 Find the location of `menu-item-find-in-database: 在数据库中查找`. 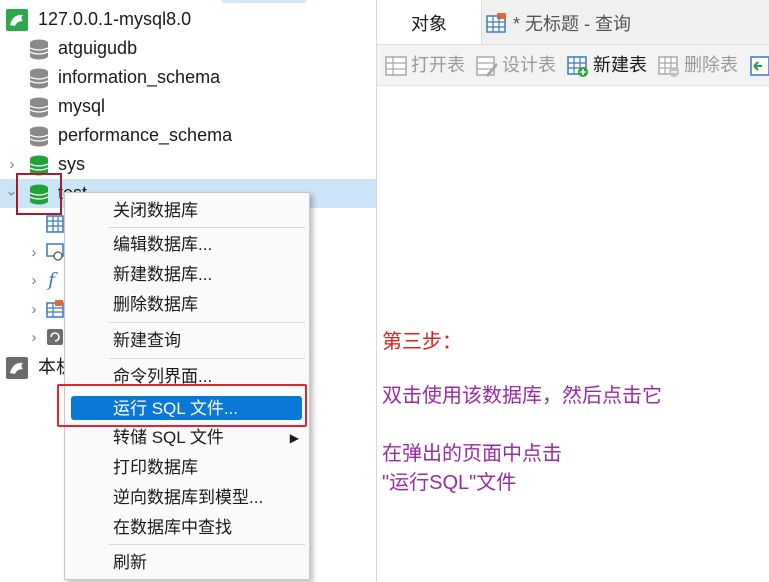

menu-item-find-in-database: 在数据库中查找 is located at coordinates (187, 528).